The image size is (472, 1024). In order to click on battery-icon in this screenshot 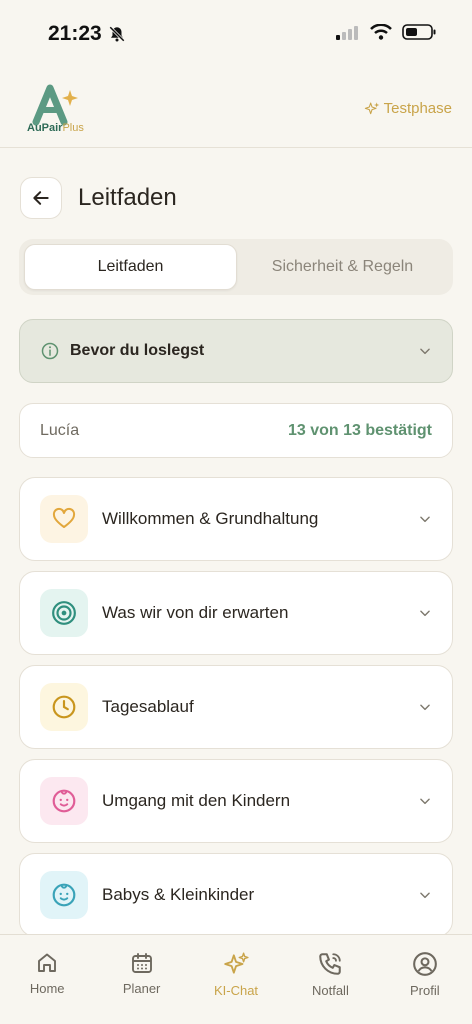, I will do `click(419, 32)`.